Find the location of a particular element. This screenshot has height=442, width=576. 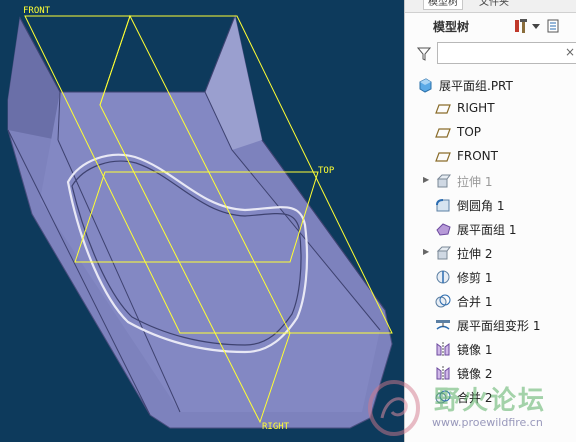

tree-node: 展平面组.PRT is located at coordinates (490, 85).